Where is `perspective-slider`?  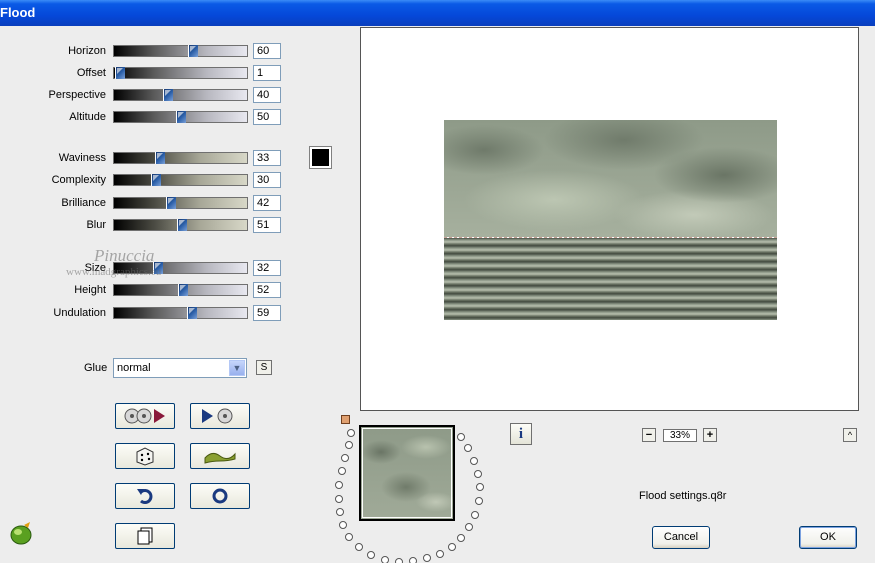 perspective-slider is located at coordinates (180, 95).